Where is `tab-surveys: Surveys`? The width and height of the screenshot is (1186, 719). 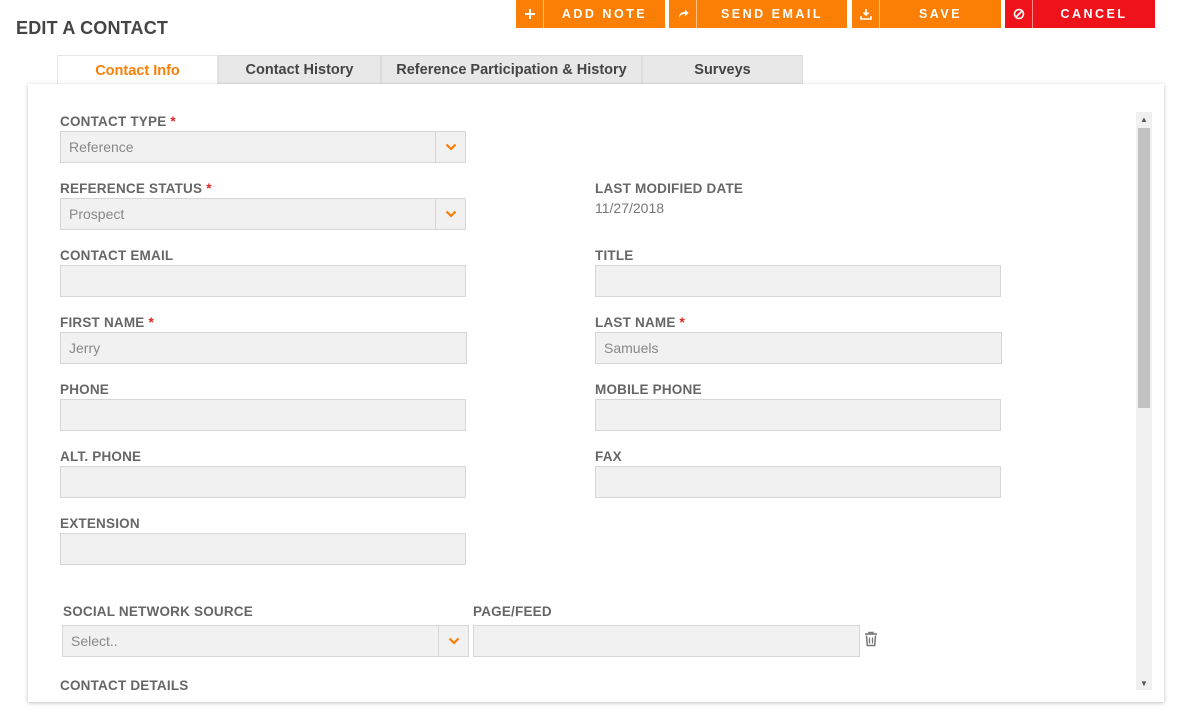
tab-surveys: Surveys is located at coordinates (722, 69).